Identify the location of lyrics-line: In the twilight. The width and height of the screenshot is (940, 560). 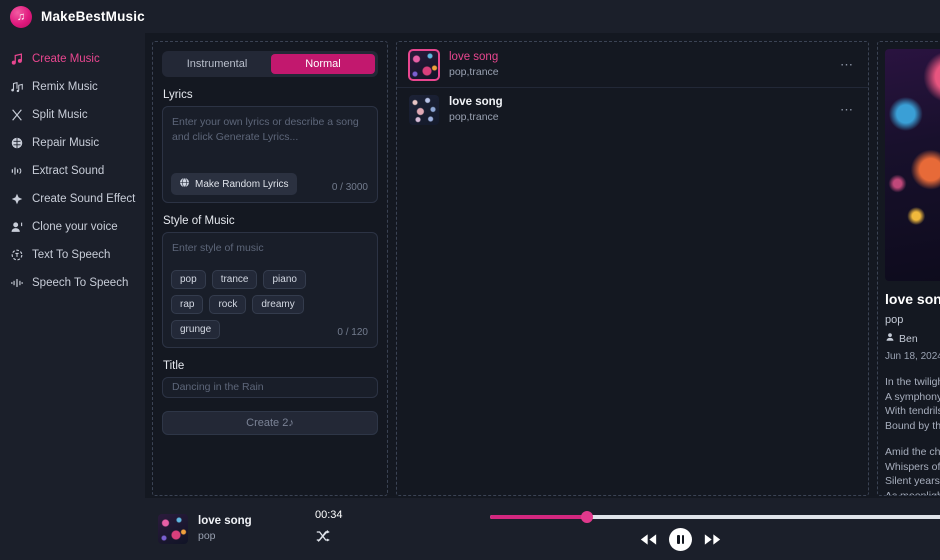
(912, 382).